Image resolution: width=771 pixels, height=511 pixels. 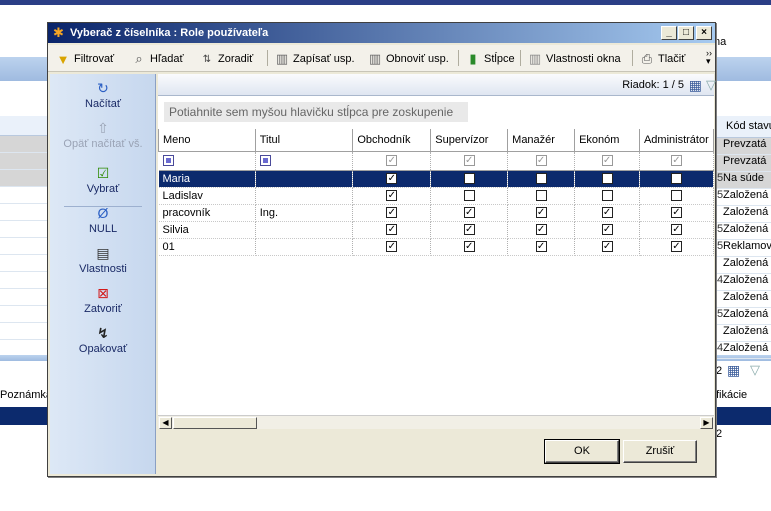 I want to click on cancel-button: Zrušiť, so click(x=660, y=451).